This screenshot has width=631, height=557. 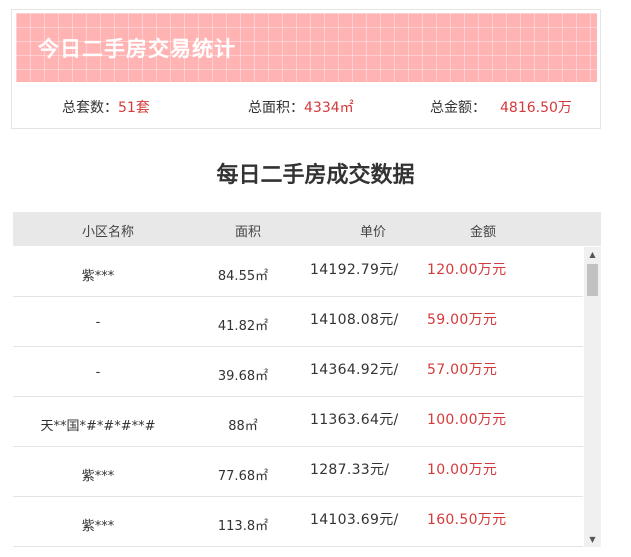 I want to click on cell-unit-price: 14364.92元/, so click(x=354, y=370).